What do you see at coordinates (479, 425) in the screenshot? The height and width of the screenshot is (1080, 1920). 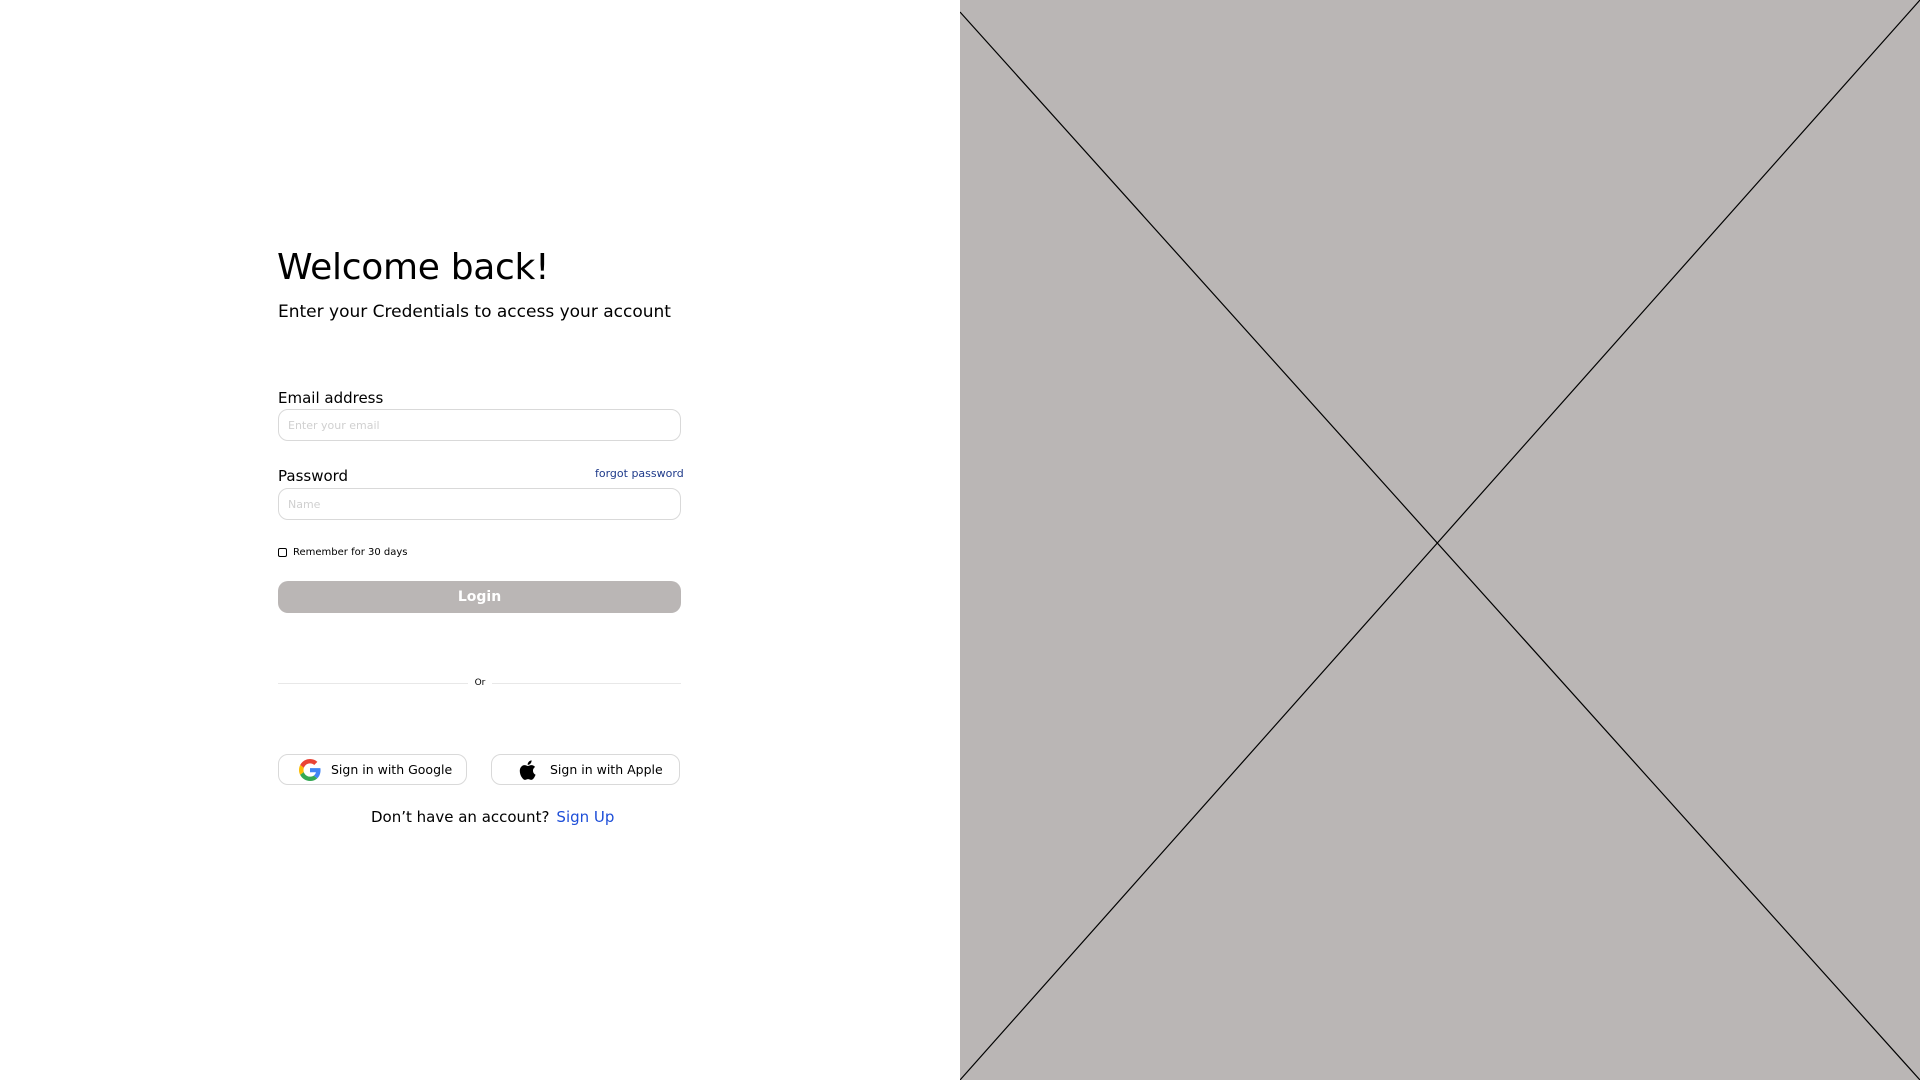 I see `email-field` at bounding box center [479, 425].